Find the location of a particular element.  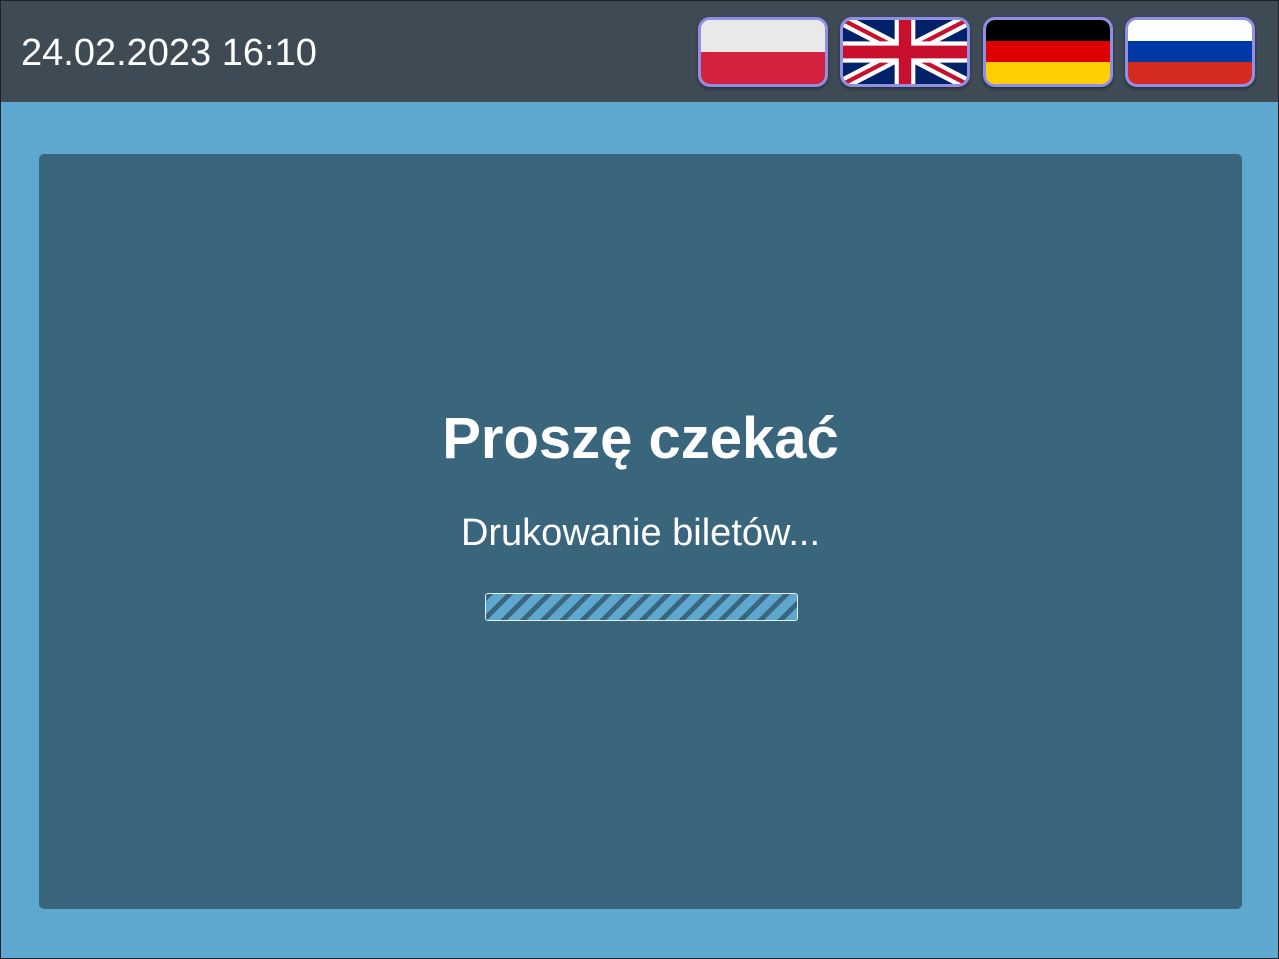

top-bar: 24.02.2023 16:10 is located at coordinates (639, 51).